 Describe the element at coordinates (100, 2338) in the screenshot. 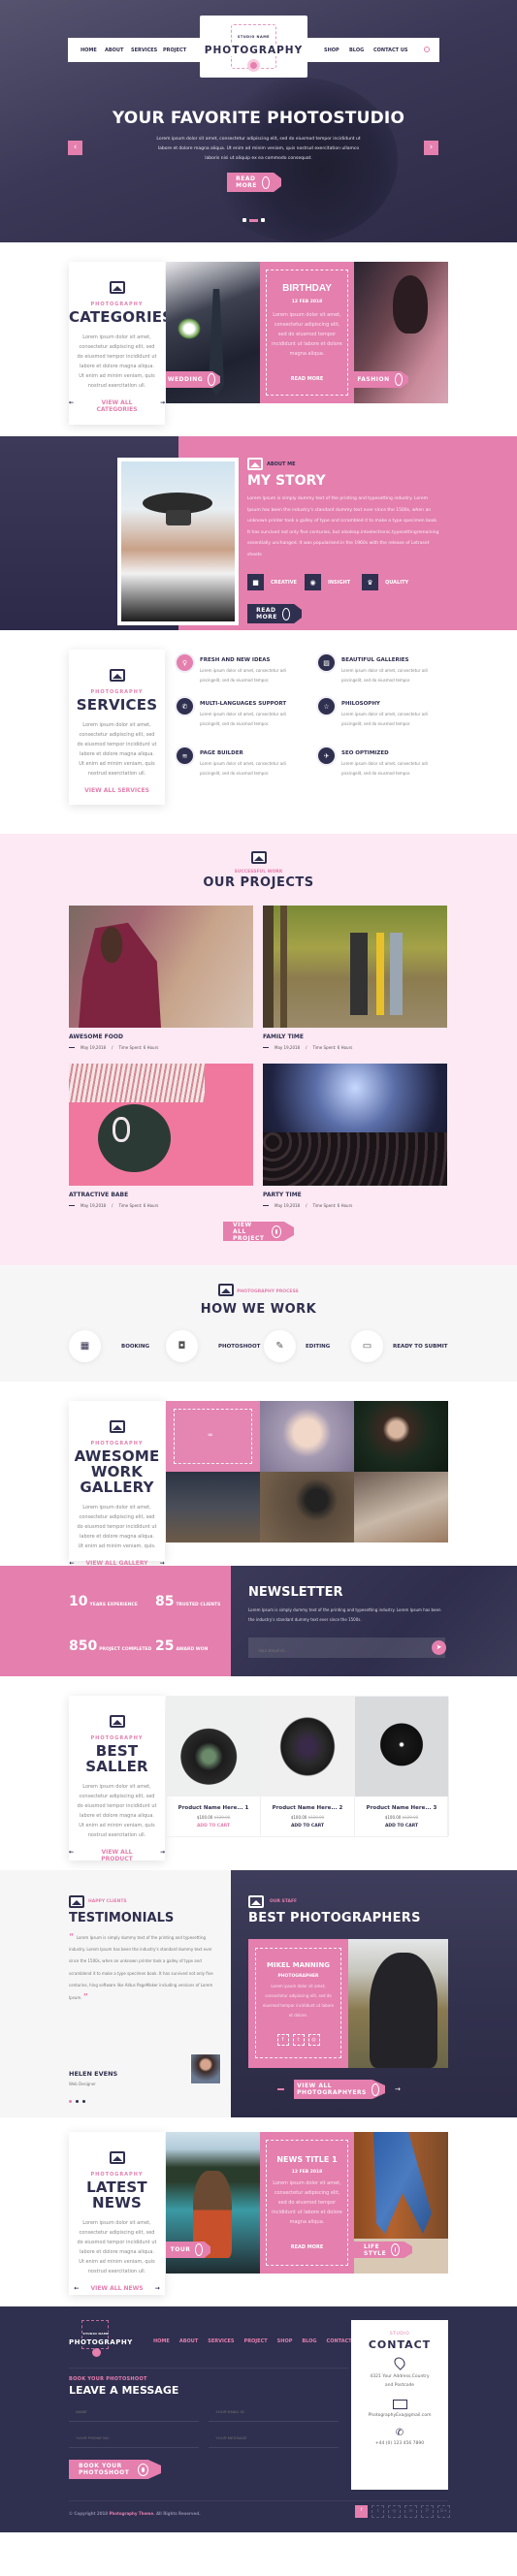

I see `footer-logo: STUDIO NAME PHOTOGRAPHY` at that location.